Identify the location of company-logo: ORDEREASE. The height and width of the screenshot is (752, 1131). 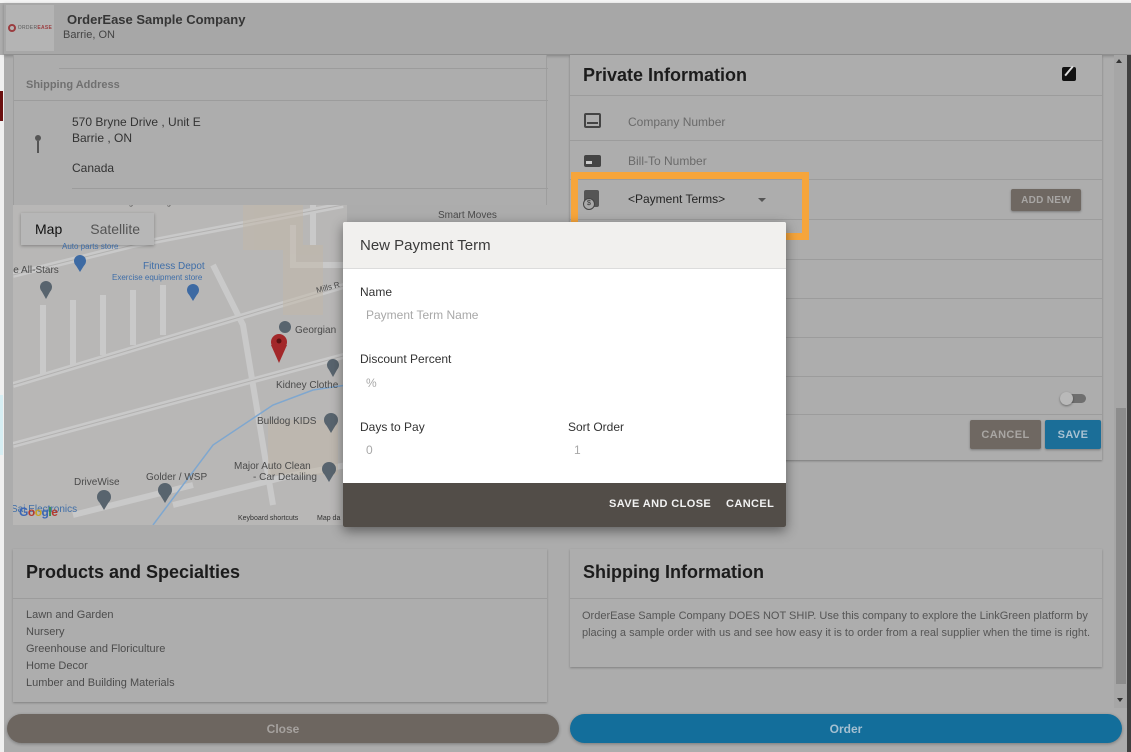
(30, 28).